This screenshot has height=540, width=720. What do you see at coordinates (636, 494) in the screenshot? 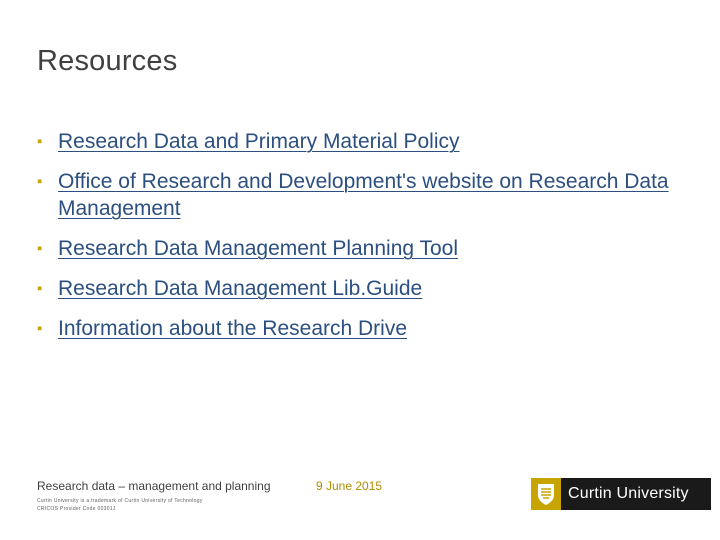
I see `logo-wordmark: Curtin University` at bounding box center [636, 494].